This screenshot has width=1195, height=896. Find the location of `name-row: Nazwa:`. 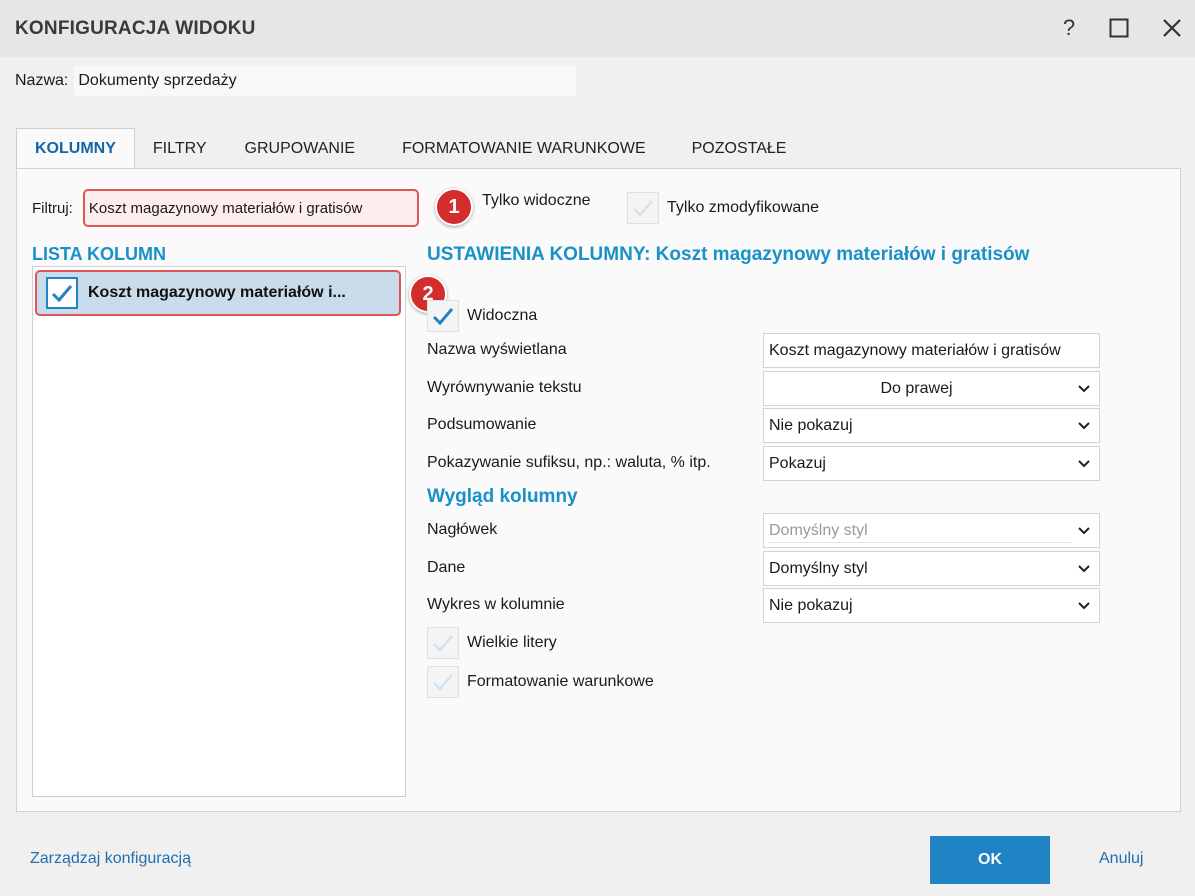

name-row: Nazwa: is located at coordinates (296, 81).